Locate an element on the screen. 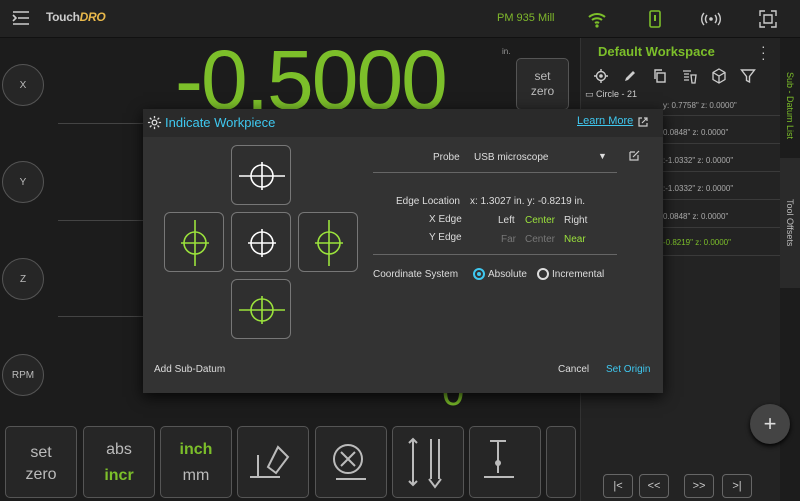 This screenshot has width=800, height=501. nav-prev-button: << is located at coordinates (654, 486).